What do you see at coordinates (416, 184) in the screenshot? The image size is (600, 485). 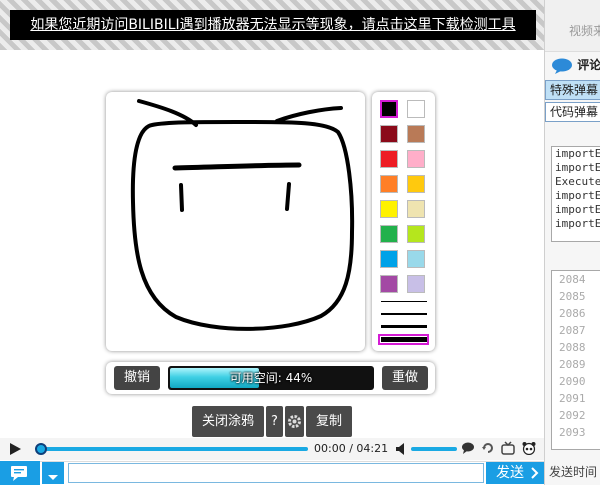 I see `color-swatch-gold` at bounding box center [416, 184].